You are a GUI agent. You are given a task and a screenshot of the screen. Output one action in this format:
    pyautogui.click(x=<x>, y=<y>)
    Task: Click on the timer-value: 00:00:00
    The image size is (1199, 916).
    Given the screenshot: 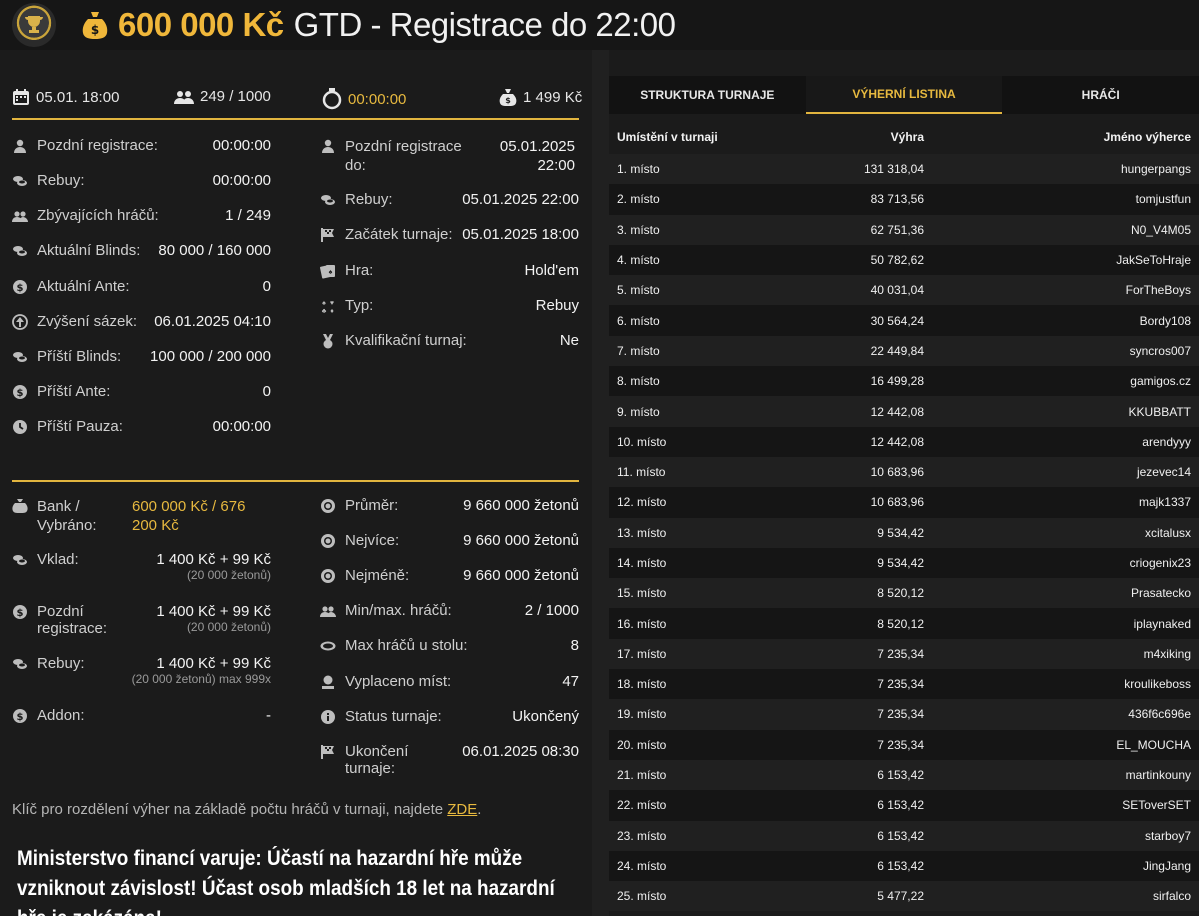 What is the action you would take?
    pyautogui.click(x=377, y=99)
    